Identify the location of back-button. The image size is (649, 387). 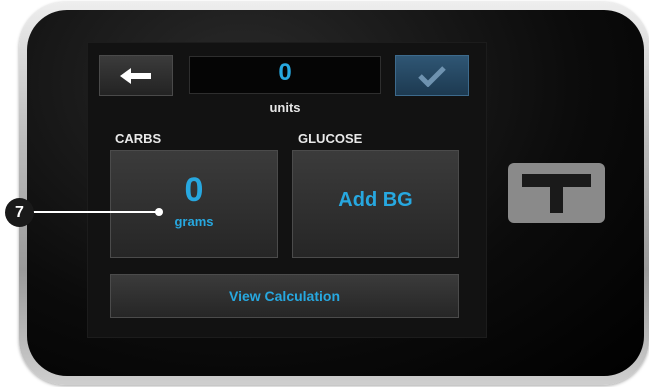
(136, 75).